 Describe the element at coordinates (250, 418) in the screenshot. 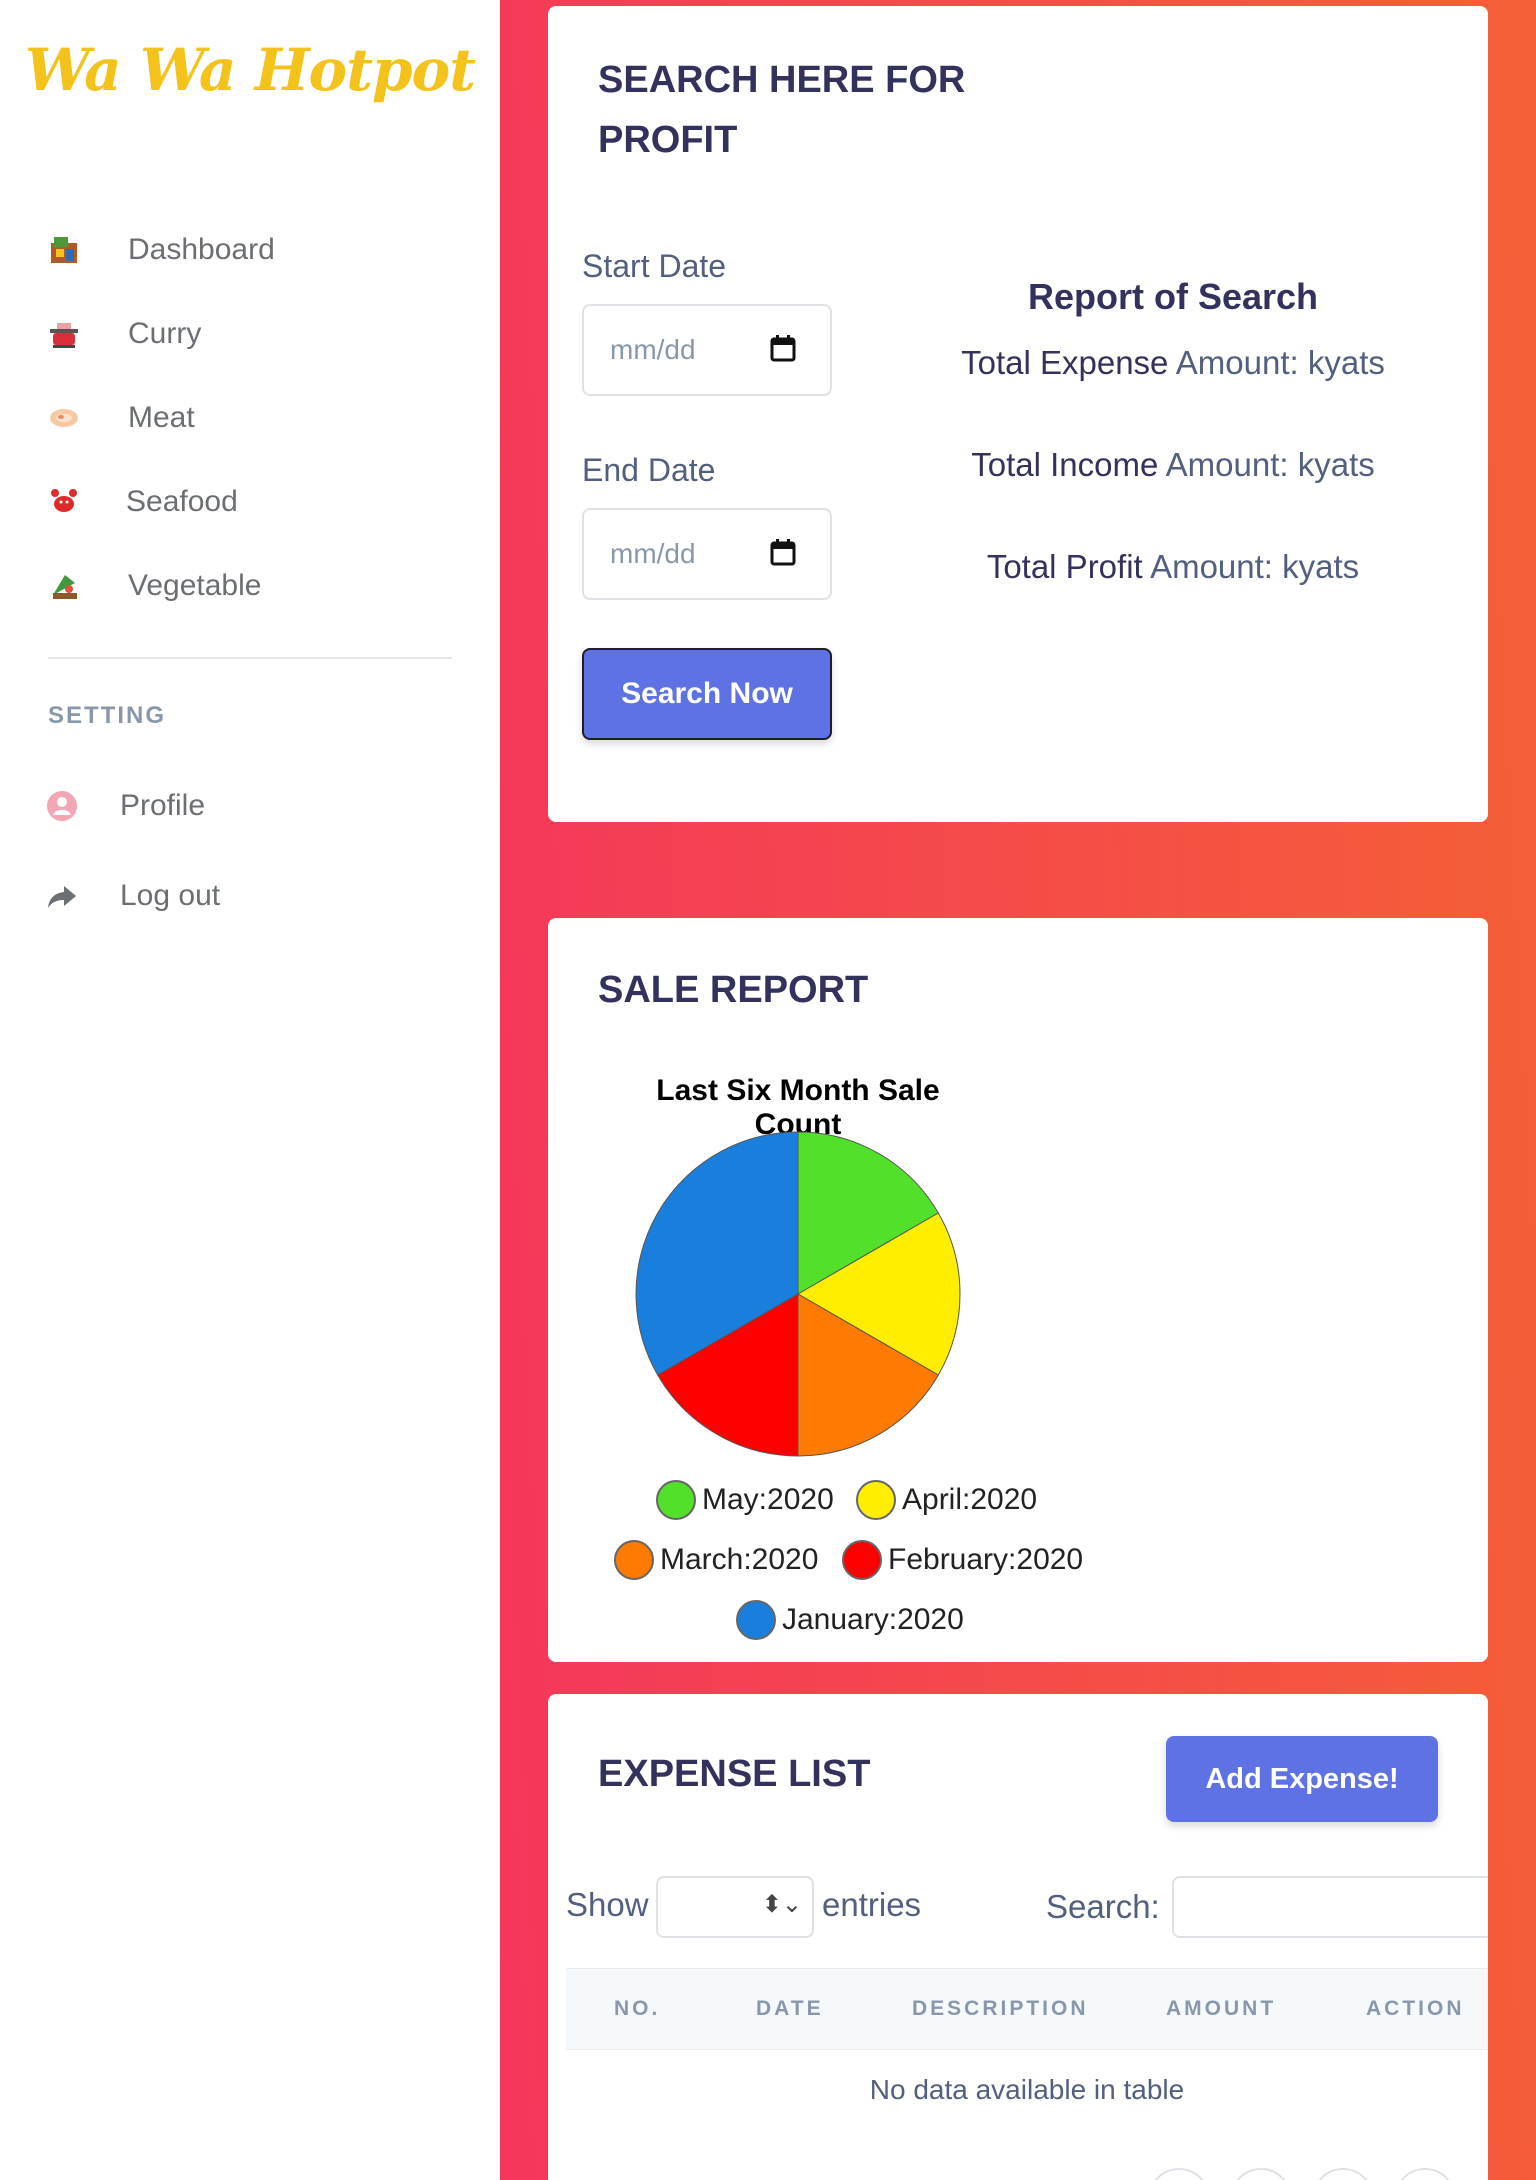

I see `sidebar-item-meat: Meat` at that location.